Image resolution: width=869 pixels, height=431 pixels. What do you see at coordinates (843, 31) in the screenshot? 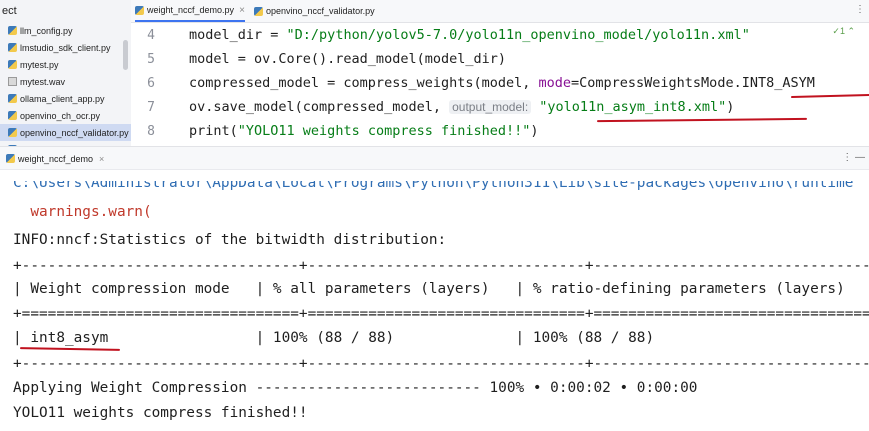
I see `inspection-status-icon: ✓1 ⌃` at bounding box center [843, 31].